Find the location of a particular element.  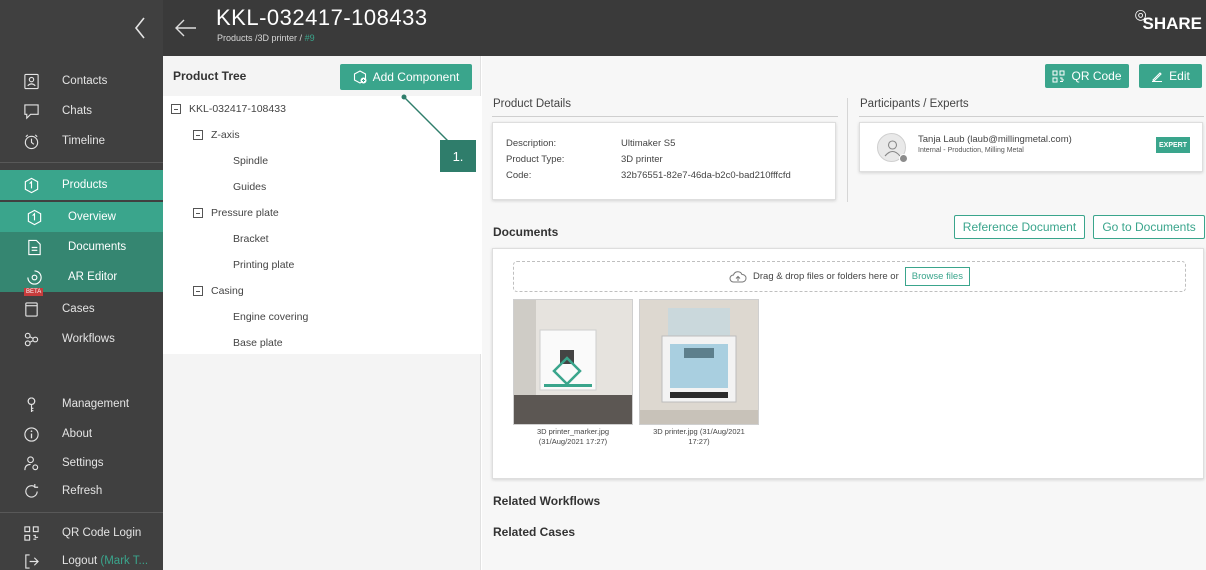

sidebar-item-workflows: Workflows is located at coordinates (81, 339).